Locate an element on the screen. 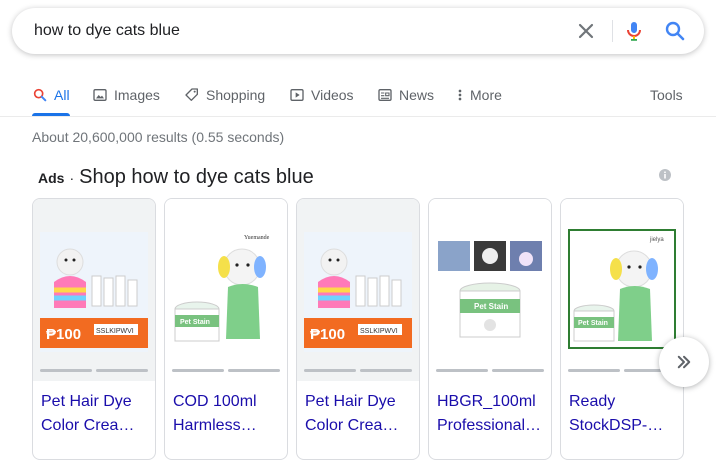 Image resolution: width=716 pixels, height=460 pixels. play-icon is located at coordinates (297, 95).